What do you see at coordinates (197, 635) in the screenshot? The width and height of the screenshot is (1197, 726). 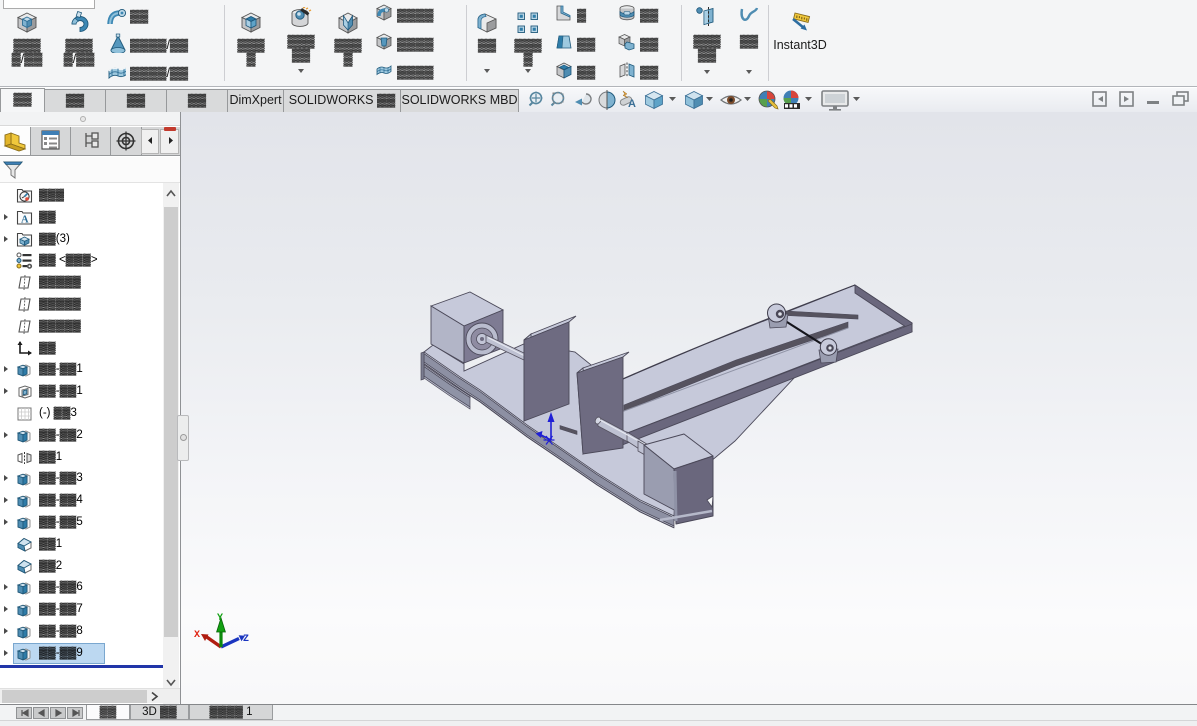 I see `svg-text: X` at bounding box center [197, 635].